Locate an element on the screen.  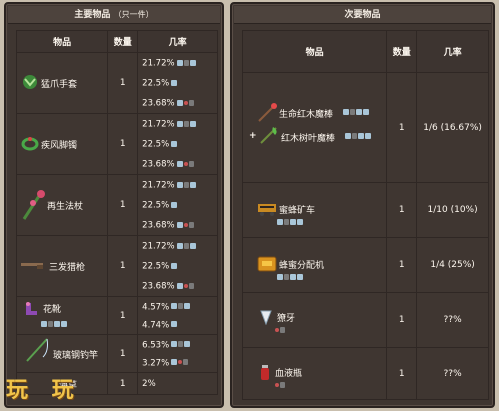
item-cell: 花靴 is located at coordinates (62, 315).